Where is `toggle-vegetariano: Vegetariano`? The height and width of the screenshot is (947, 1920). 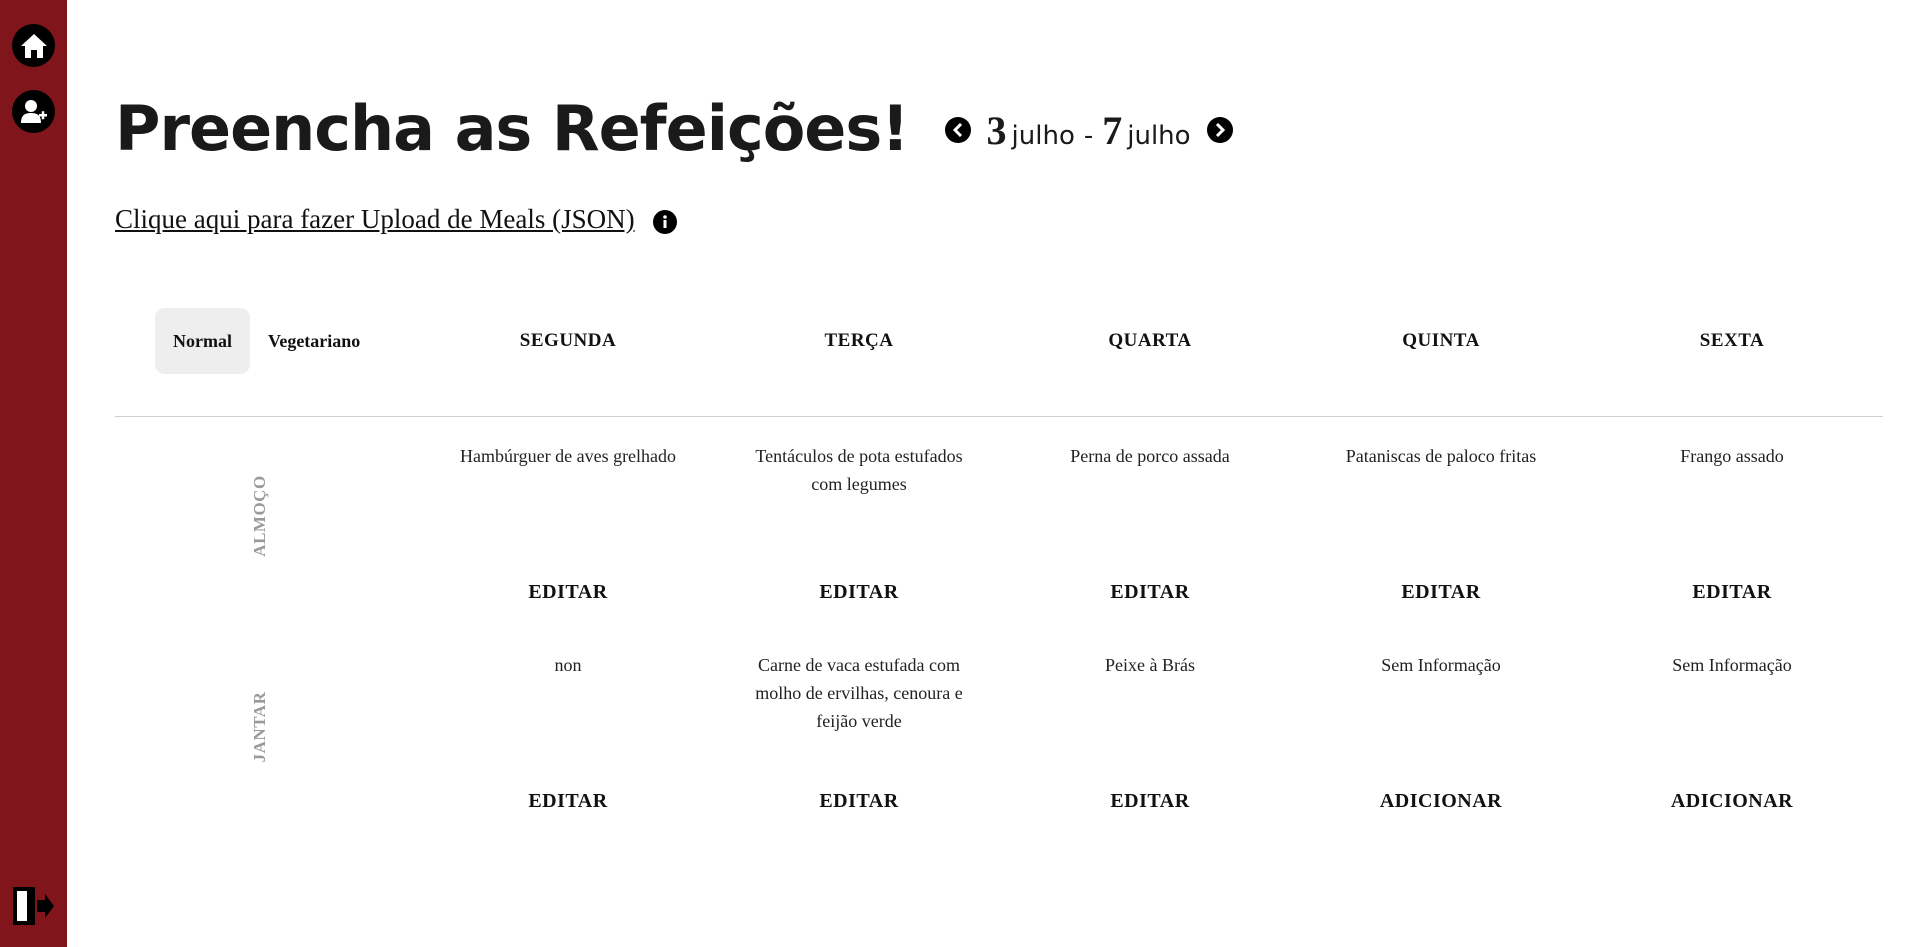
toggle-vegetariano: Vegetariano is located at coordinates (314, 341).